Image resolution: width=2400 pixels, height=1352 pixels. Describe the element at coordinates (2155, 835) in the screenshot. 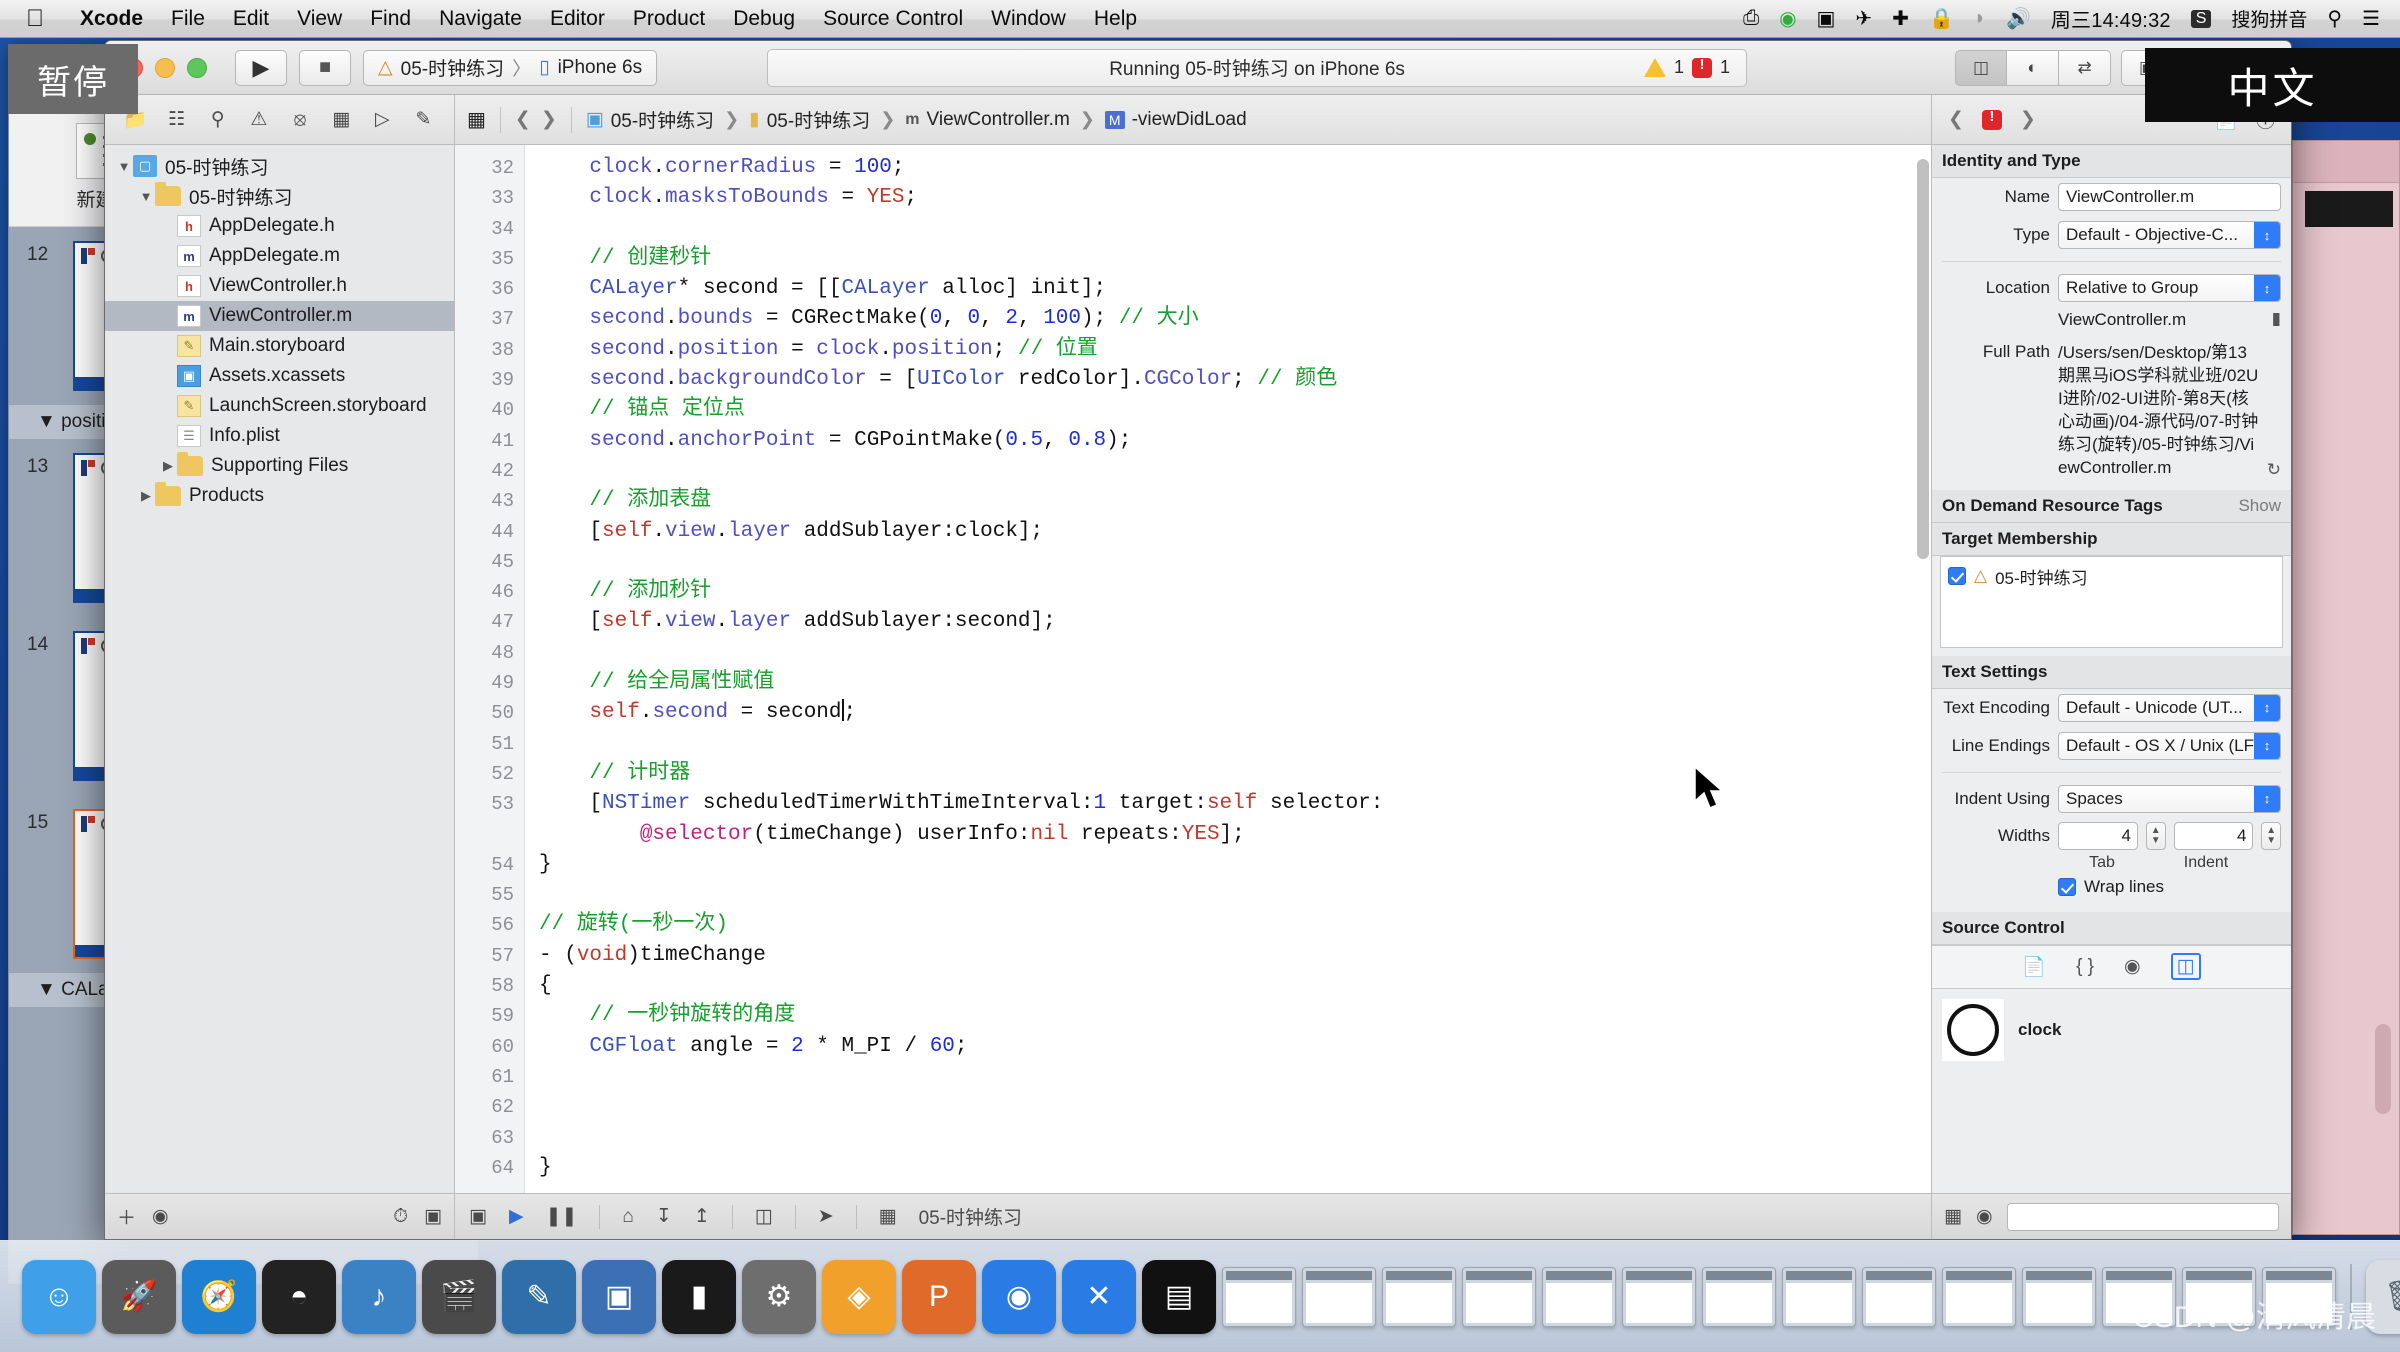

I see `tab-width-stepper: ▲ ▼` at that location.